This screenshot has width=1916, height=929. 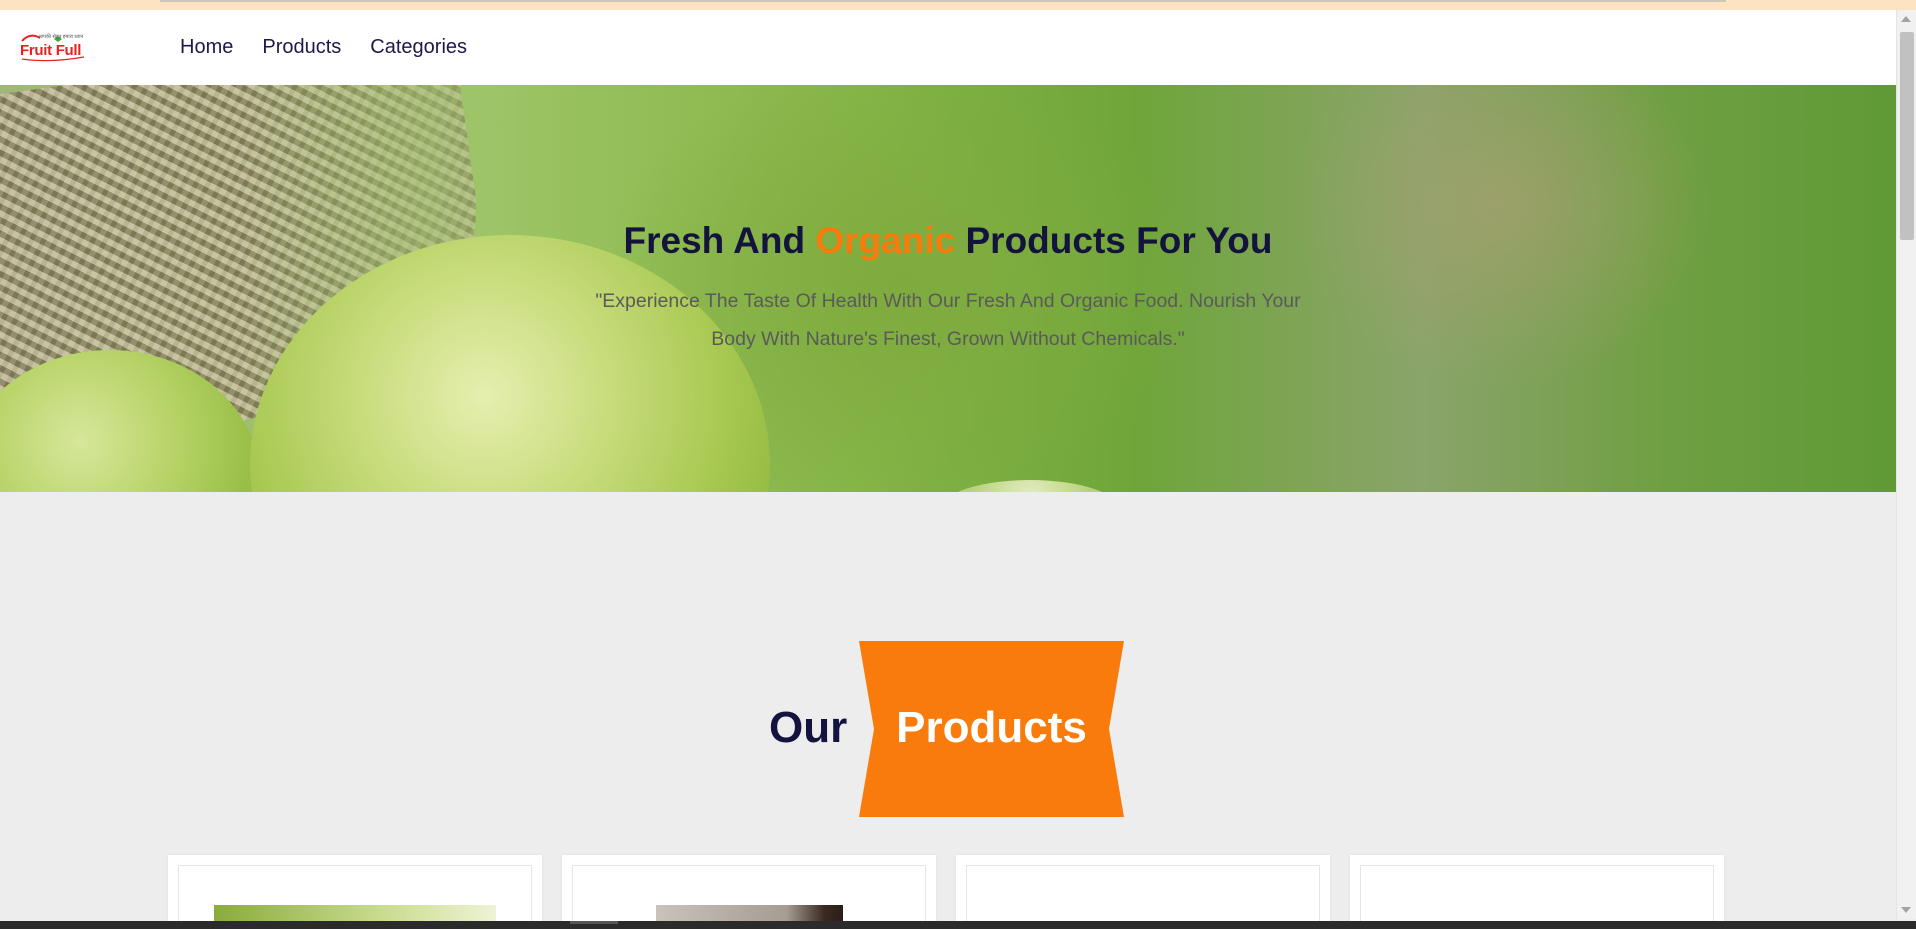 What do you see at coordinates (719, 240) in the screenshot?
I see `hero-title-part1: Fresh And` at bounding box center [719, 240].